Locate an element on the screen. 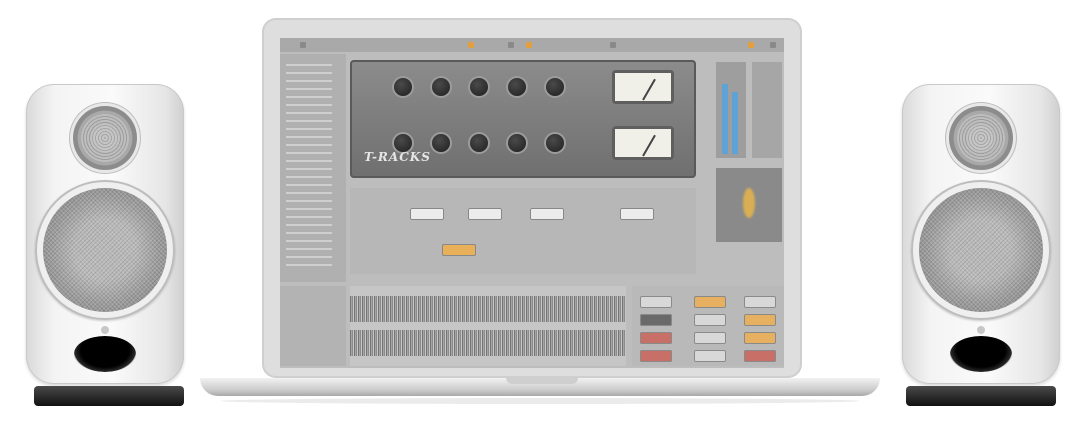 Image resolution: width=1086 pixels, height=442 pixels. right-tweeter is located at coordinates (981, 138).